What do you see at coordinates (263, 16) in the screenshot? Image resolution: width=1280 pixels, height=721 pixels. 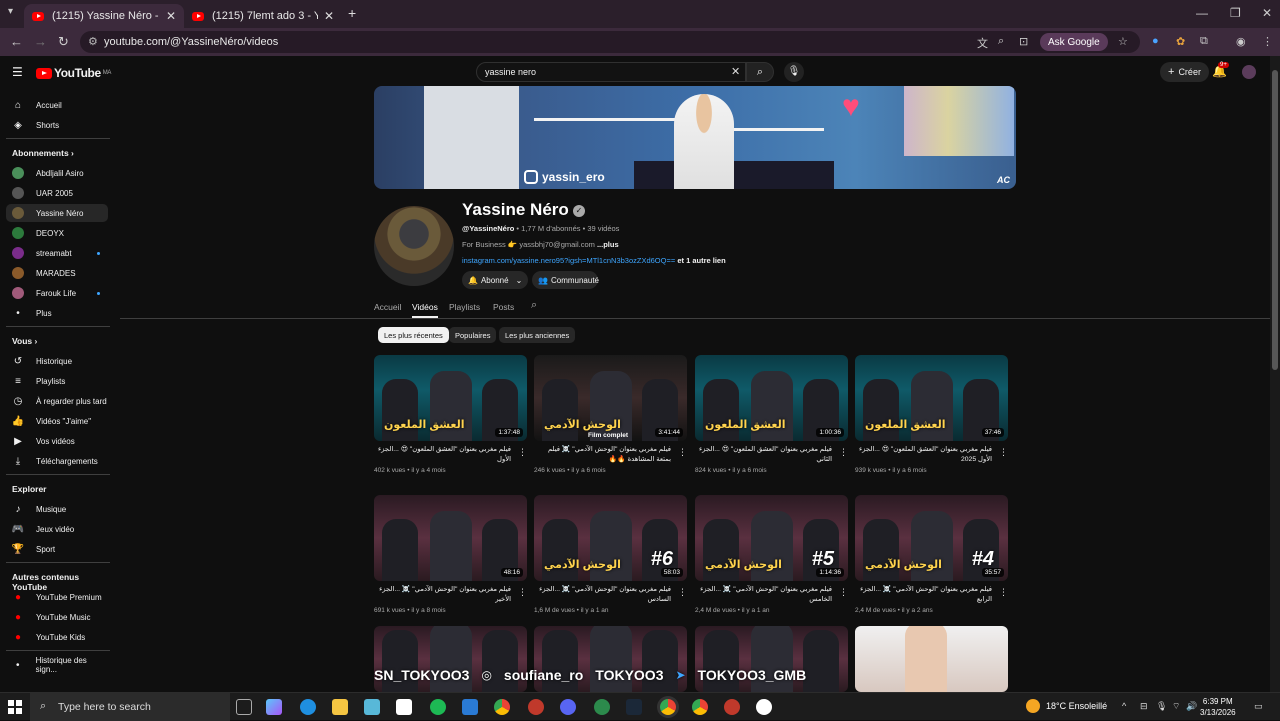 I see `tab-7lemt-ado: (1215) 7lemt ado 3 - YouTube ✕` at bounding box center [263, 16].